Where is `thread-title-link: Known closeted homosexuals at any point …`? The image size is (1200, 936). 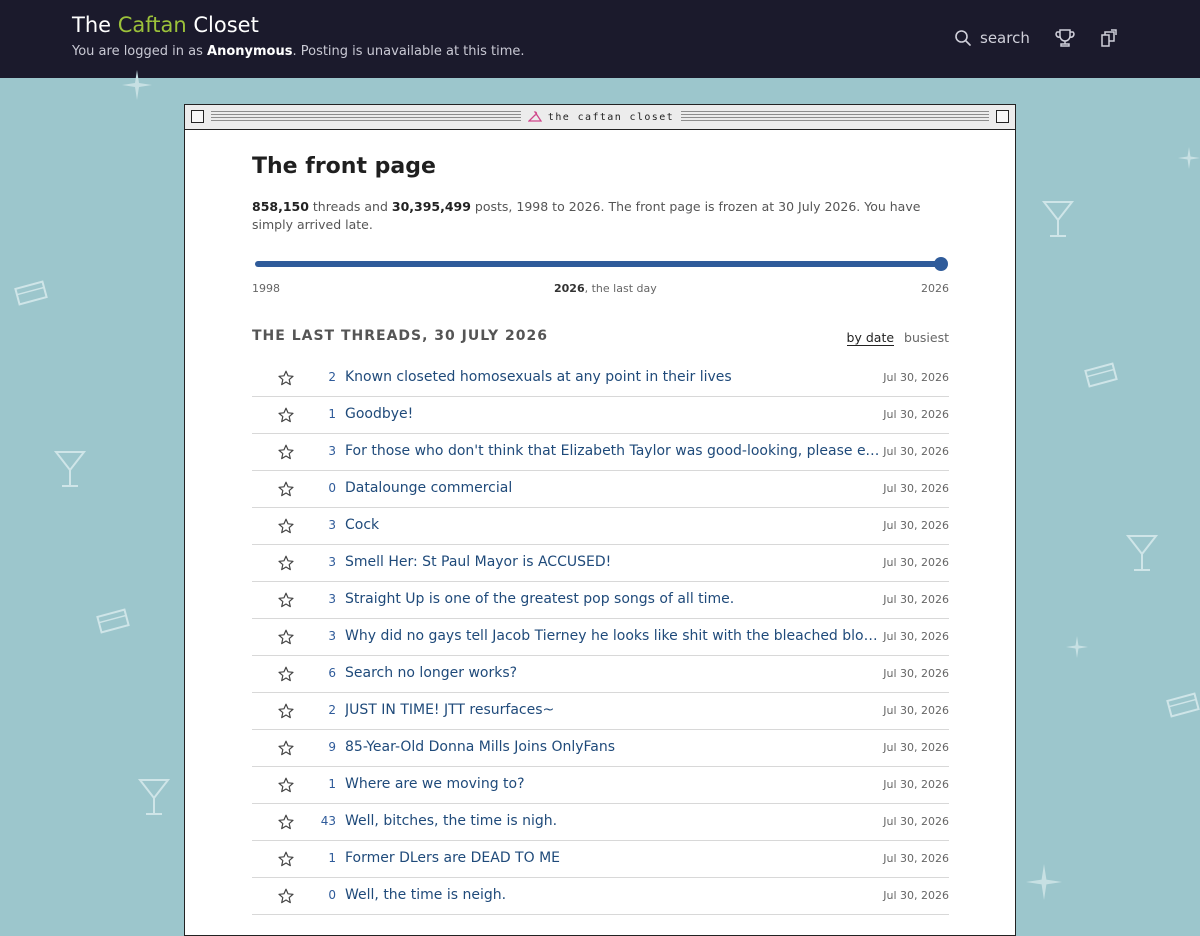 thread-title-link: Known closeted homosexuals at any point … is located at coordinates (612, 377).